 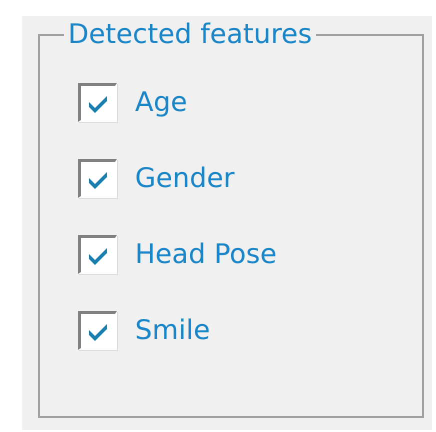 What do you see at coordinates (161, 103) in the screenshot?
I see `option-label: Age` at bounding box center [161, 103].